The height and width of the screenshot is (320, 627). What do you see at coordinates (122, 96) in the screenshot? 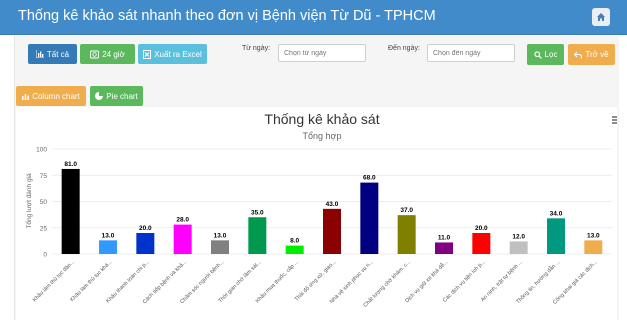
I see `pie-chart-label: Pie chart` at bounding box center [122, 96].